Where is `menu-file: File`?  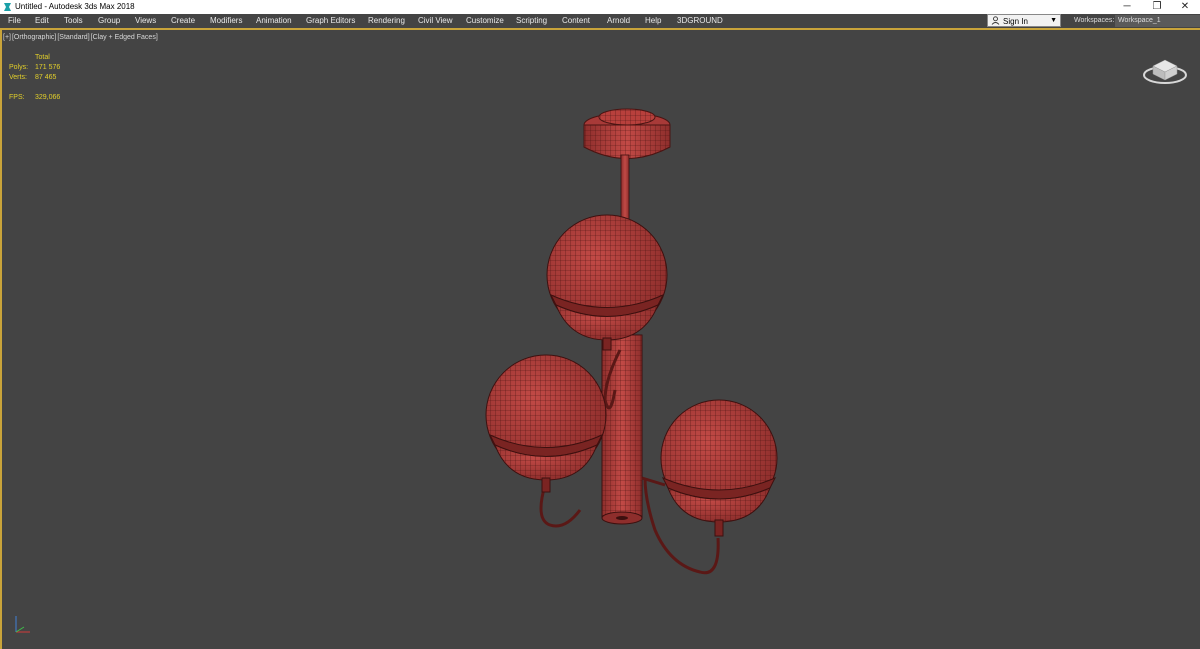 menu-file: File is located at coordinates (14, 21).